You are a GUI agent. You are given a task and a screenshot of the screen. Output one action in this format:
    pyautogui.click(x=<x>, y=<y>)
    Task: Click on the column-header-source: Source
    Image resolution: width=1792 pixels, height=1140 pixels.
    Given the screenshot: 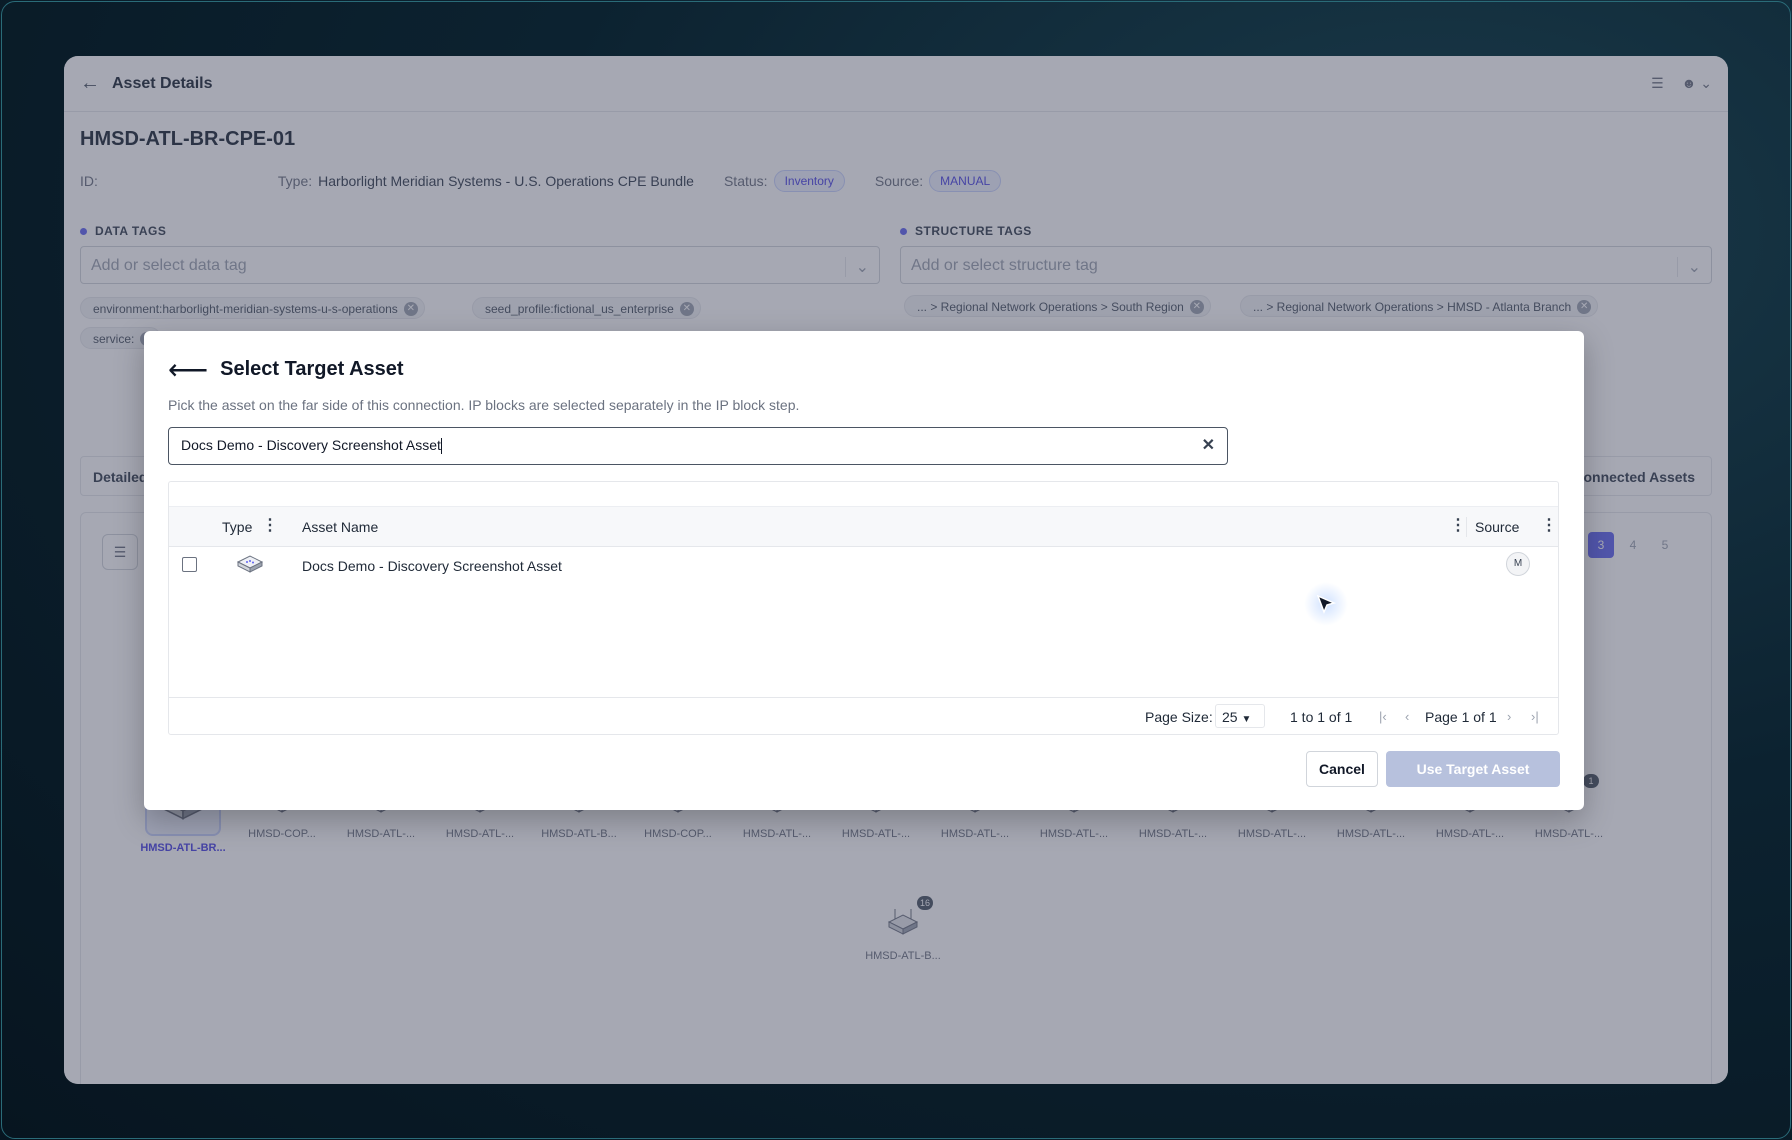 What is the action you would take?
    pyautogui.click(x=1497, y=527)
    